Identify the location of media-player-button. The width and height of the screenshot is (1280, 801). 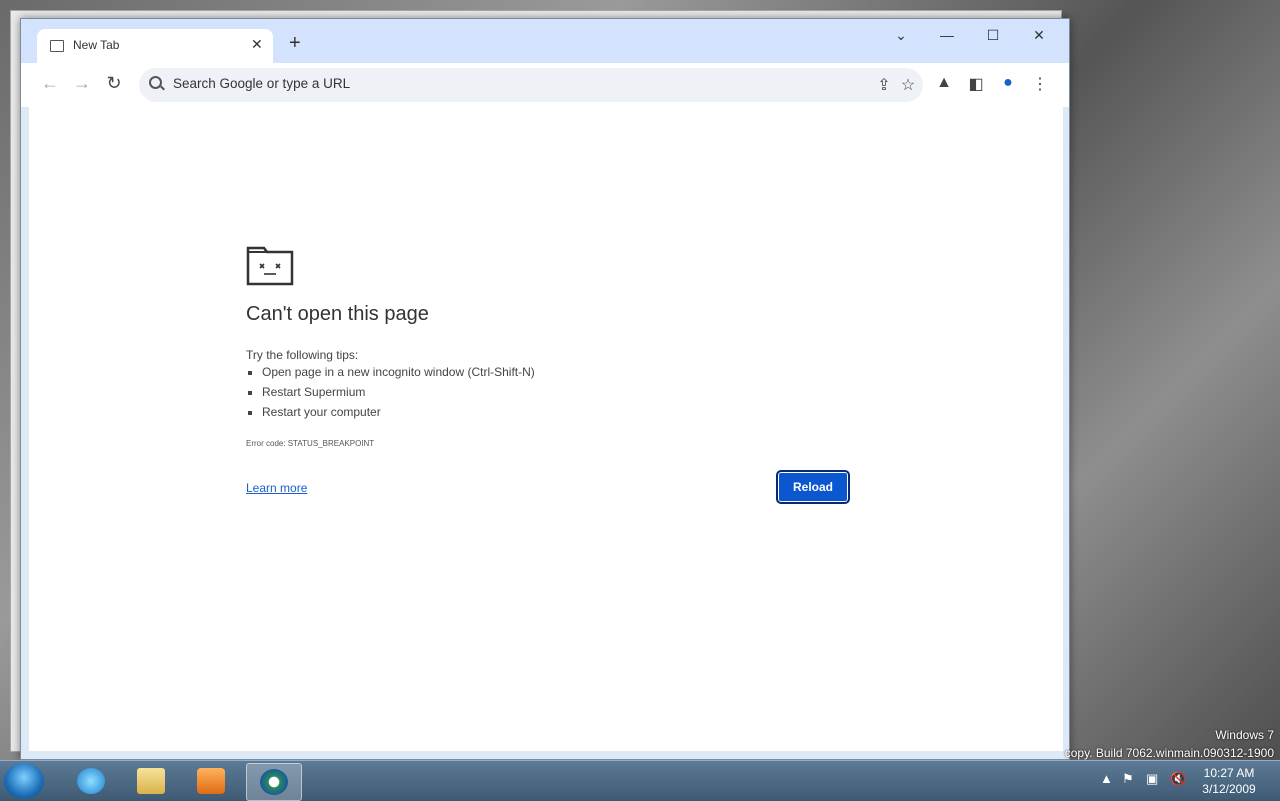
(211, 781).